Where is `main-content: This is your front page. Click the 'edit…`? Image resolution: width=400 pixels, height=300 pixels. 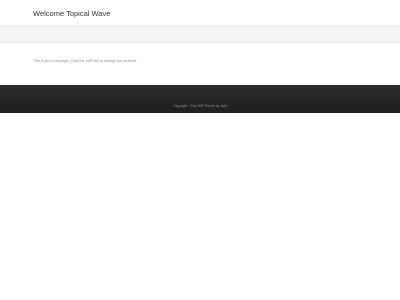 main-content: This is your front page. Click the 'edit… is located at coordinates (200, 64).